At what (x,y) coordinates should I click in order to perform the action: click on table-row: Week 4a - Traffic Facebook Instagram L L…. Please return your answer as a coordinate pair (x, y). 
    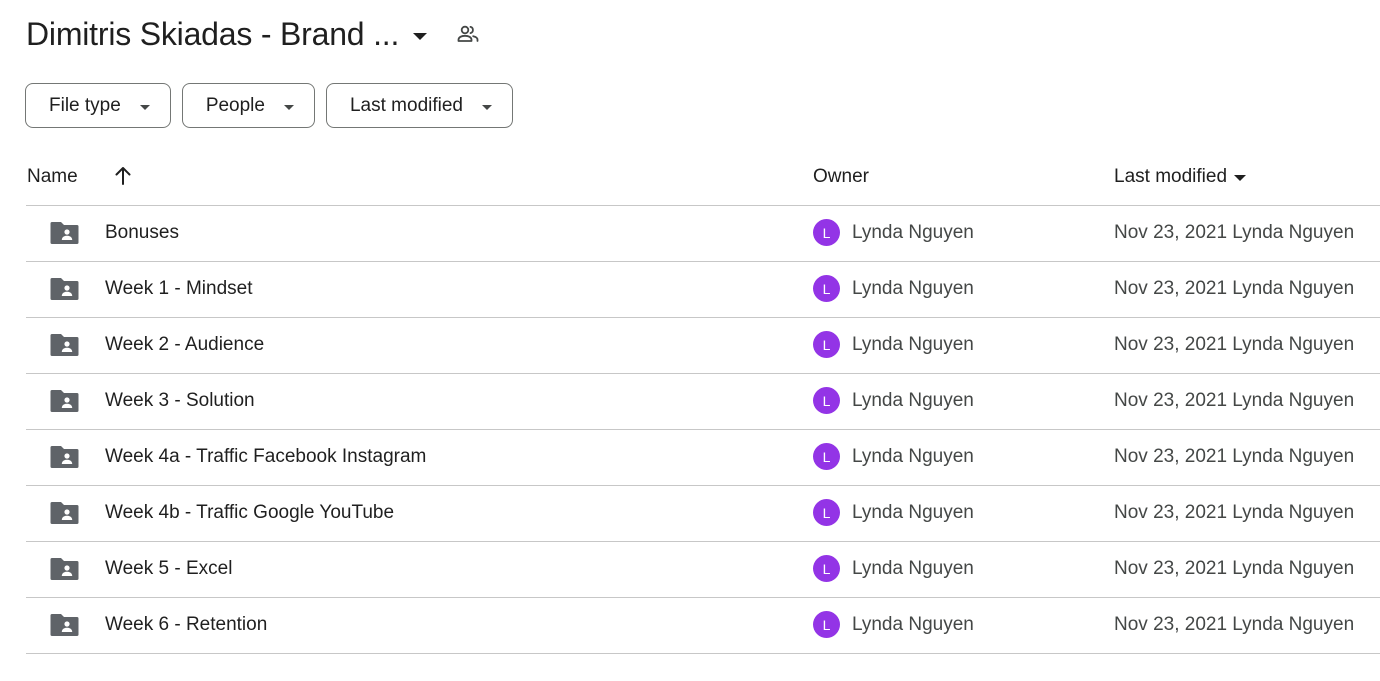
    Looking at the image, I should click on (703, 458).